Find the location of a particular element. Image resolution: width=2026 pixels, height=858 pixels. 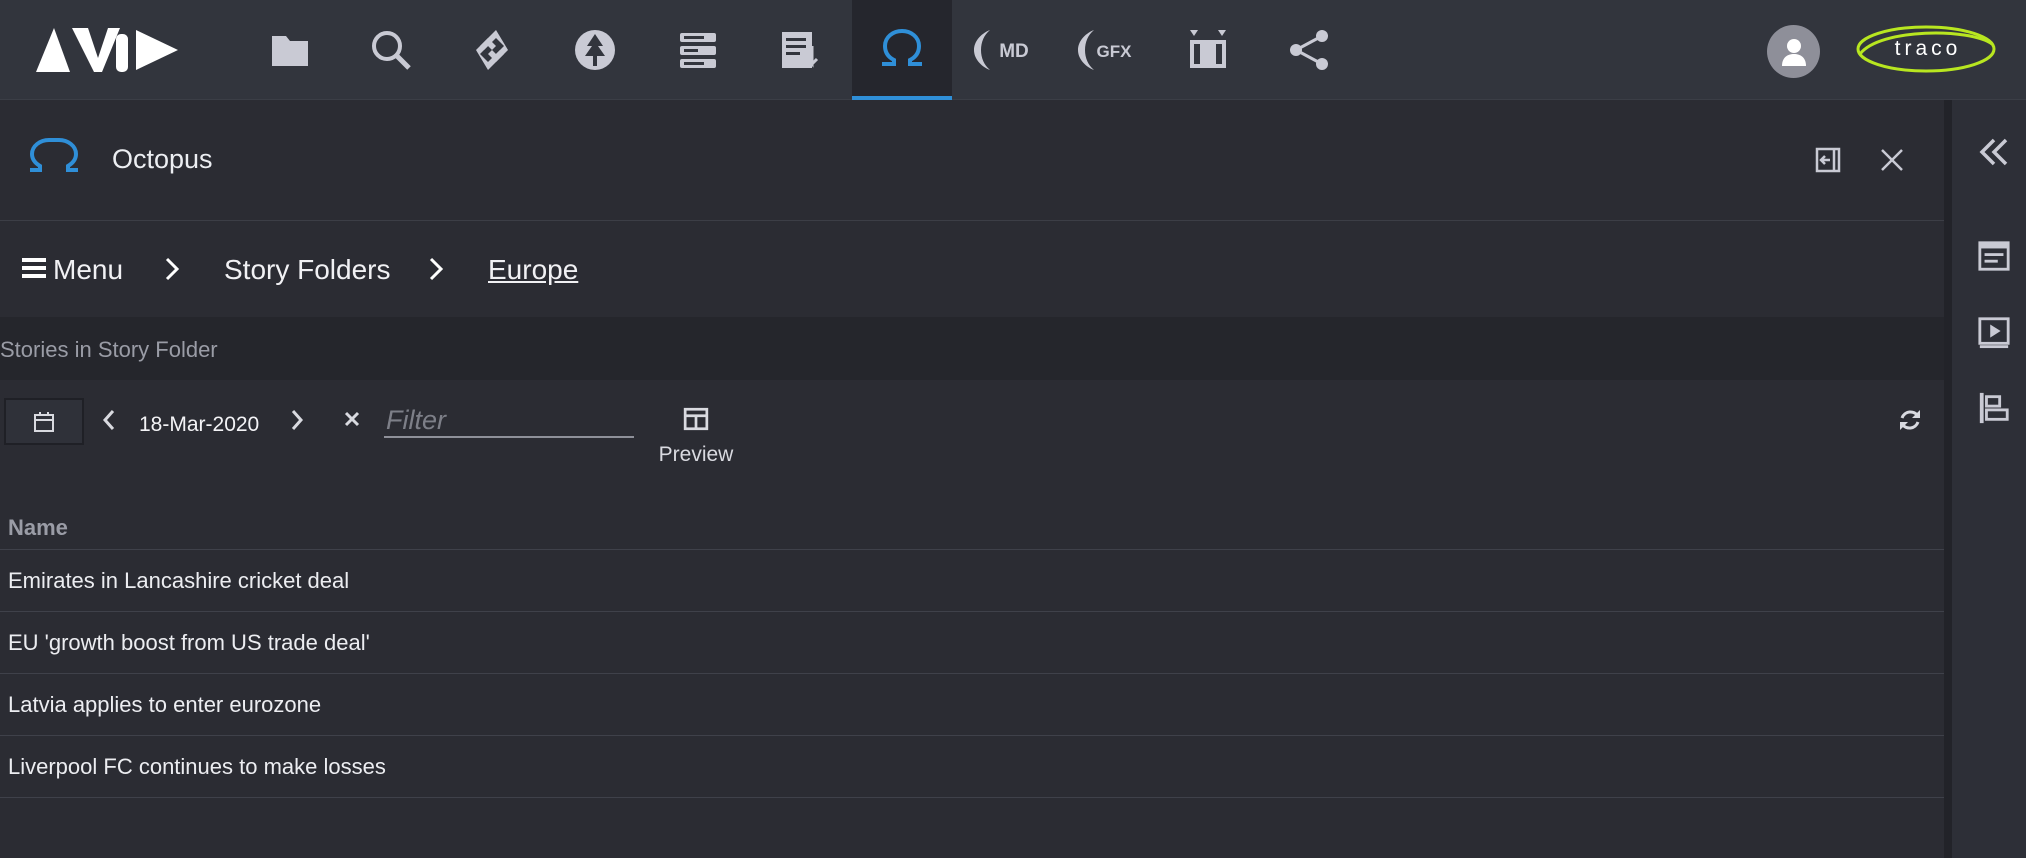

gfx-icon: GFX is located at coordinates (1106, 50).